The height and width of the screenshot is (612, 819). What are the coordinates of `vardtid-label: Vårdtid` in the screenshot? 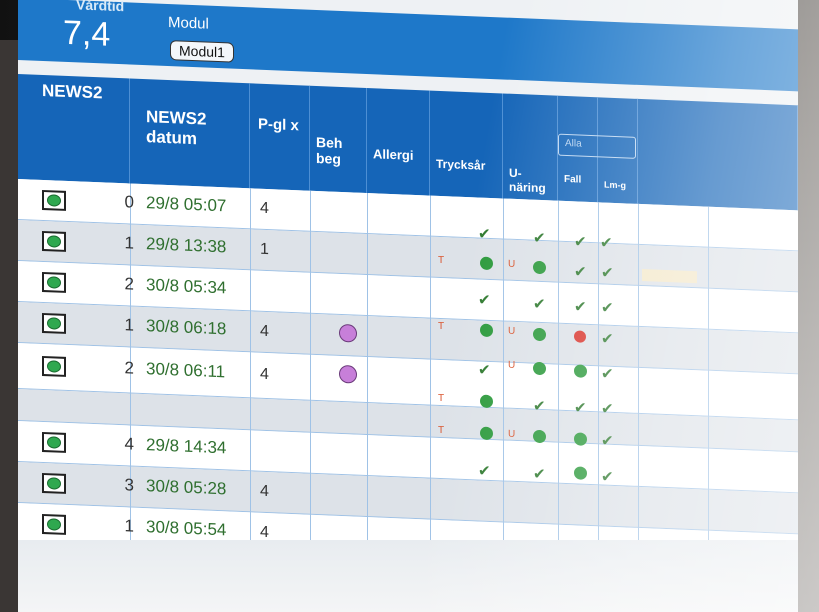 It's located at (100, 7).